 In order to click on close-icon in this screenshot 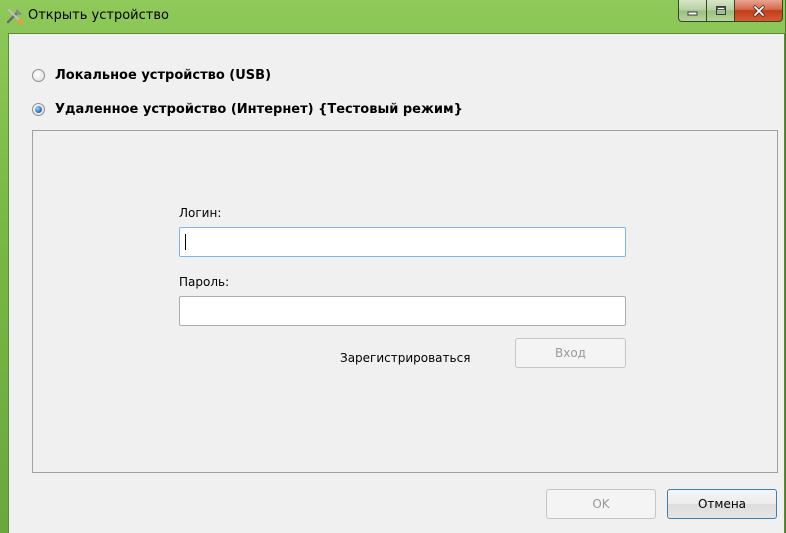, I will do `click(758, 10)`.